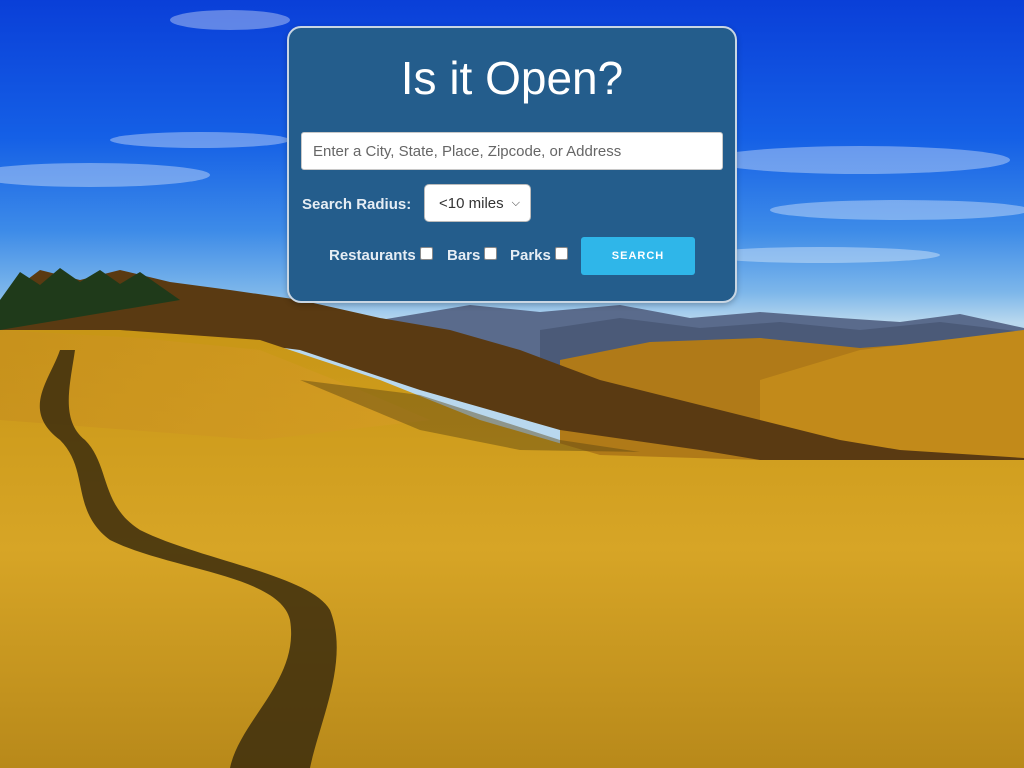 The image size is (1024, 768). Describe the element at coordinates (561, 253) in the screenshot. I see `filter-parks-checkbox` at that location.